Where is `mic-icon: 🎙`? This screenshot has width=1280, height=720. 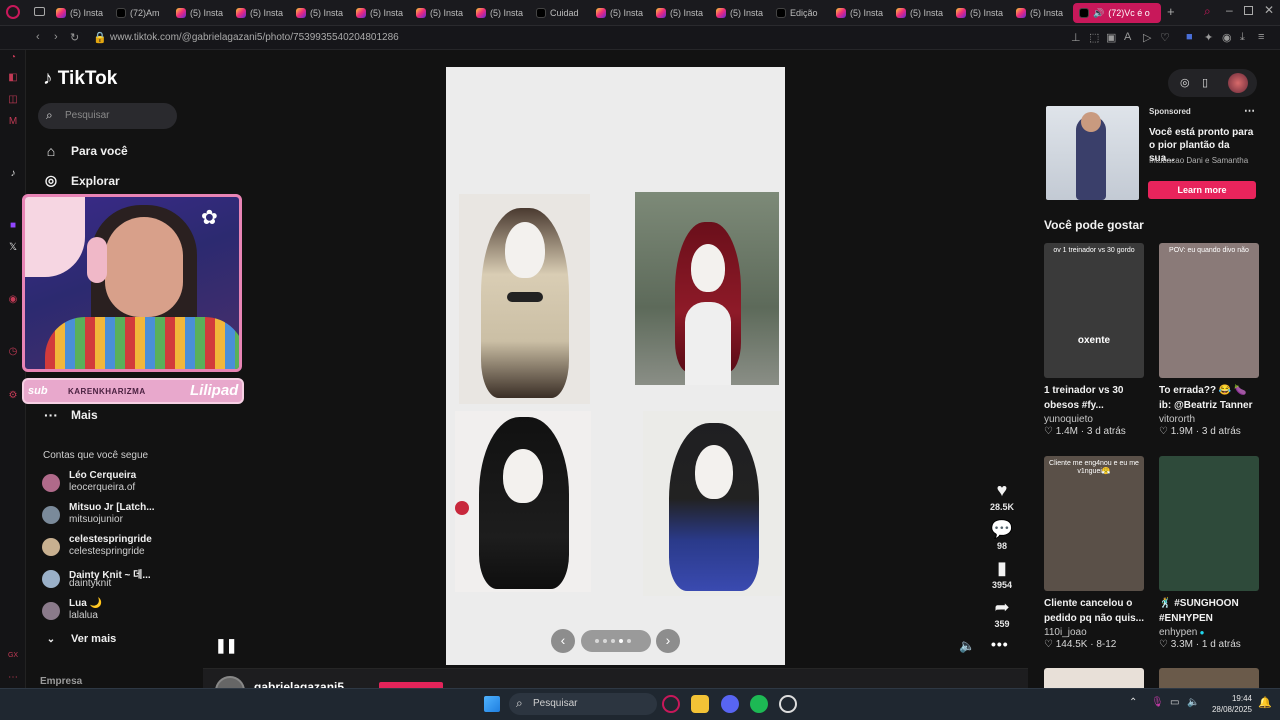
mic-icon: 🎙 is located at coordinates (1157, 702).